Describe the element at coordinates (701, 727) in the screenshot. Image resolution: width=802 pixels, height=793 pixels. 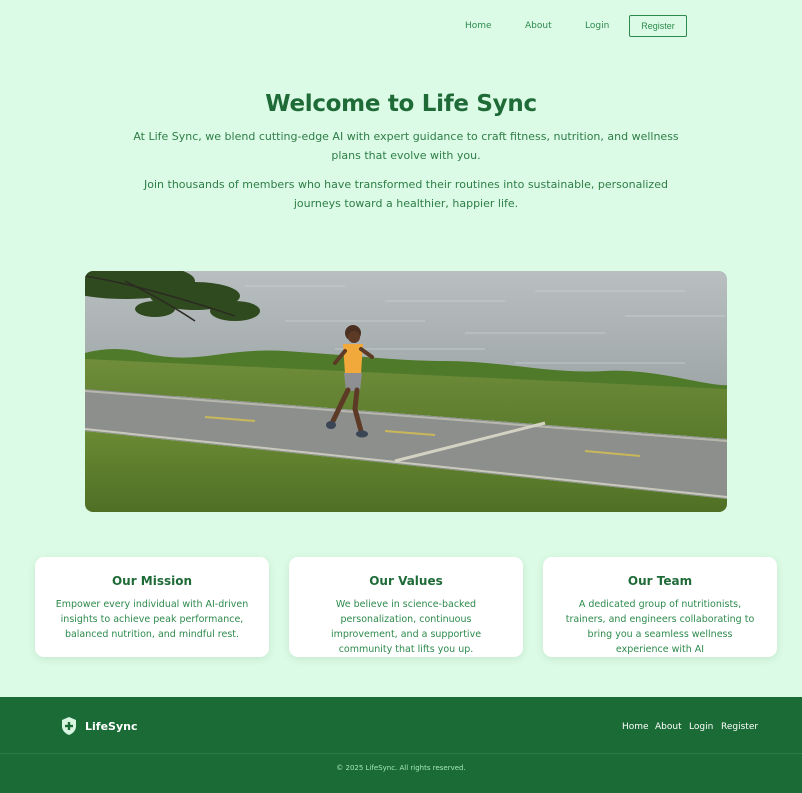
I see `footer-login-link: Login` at that location.